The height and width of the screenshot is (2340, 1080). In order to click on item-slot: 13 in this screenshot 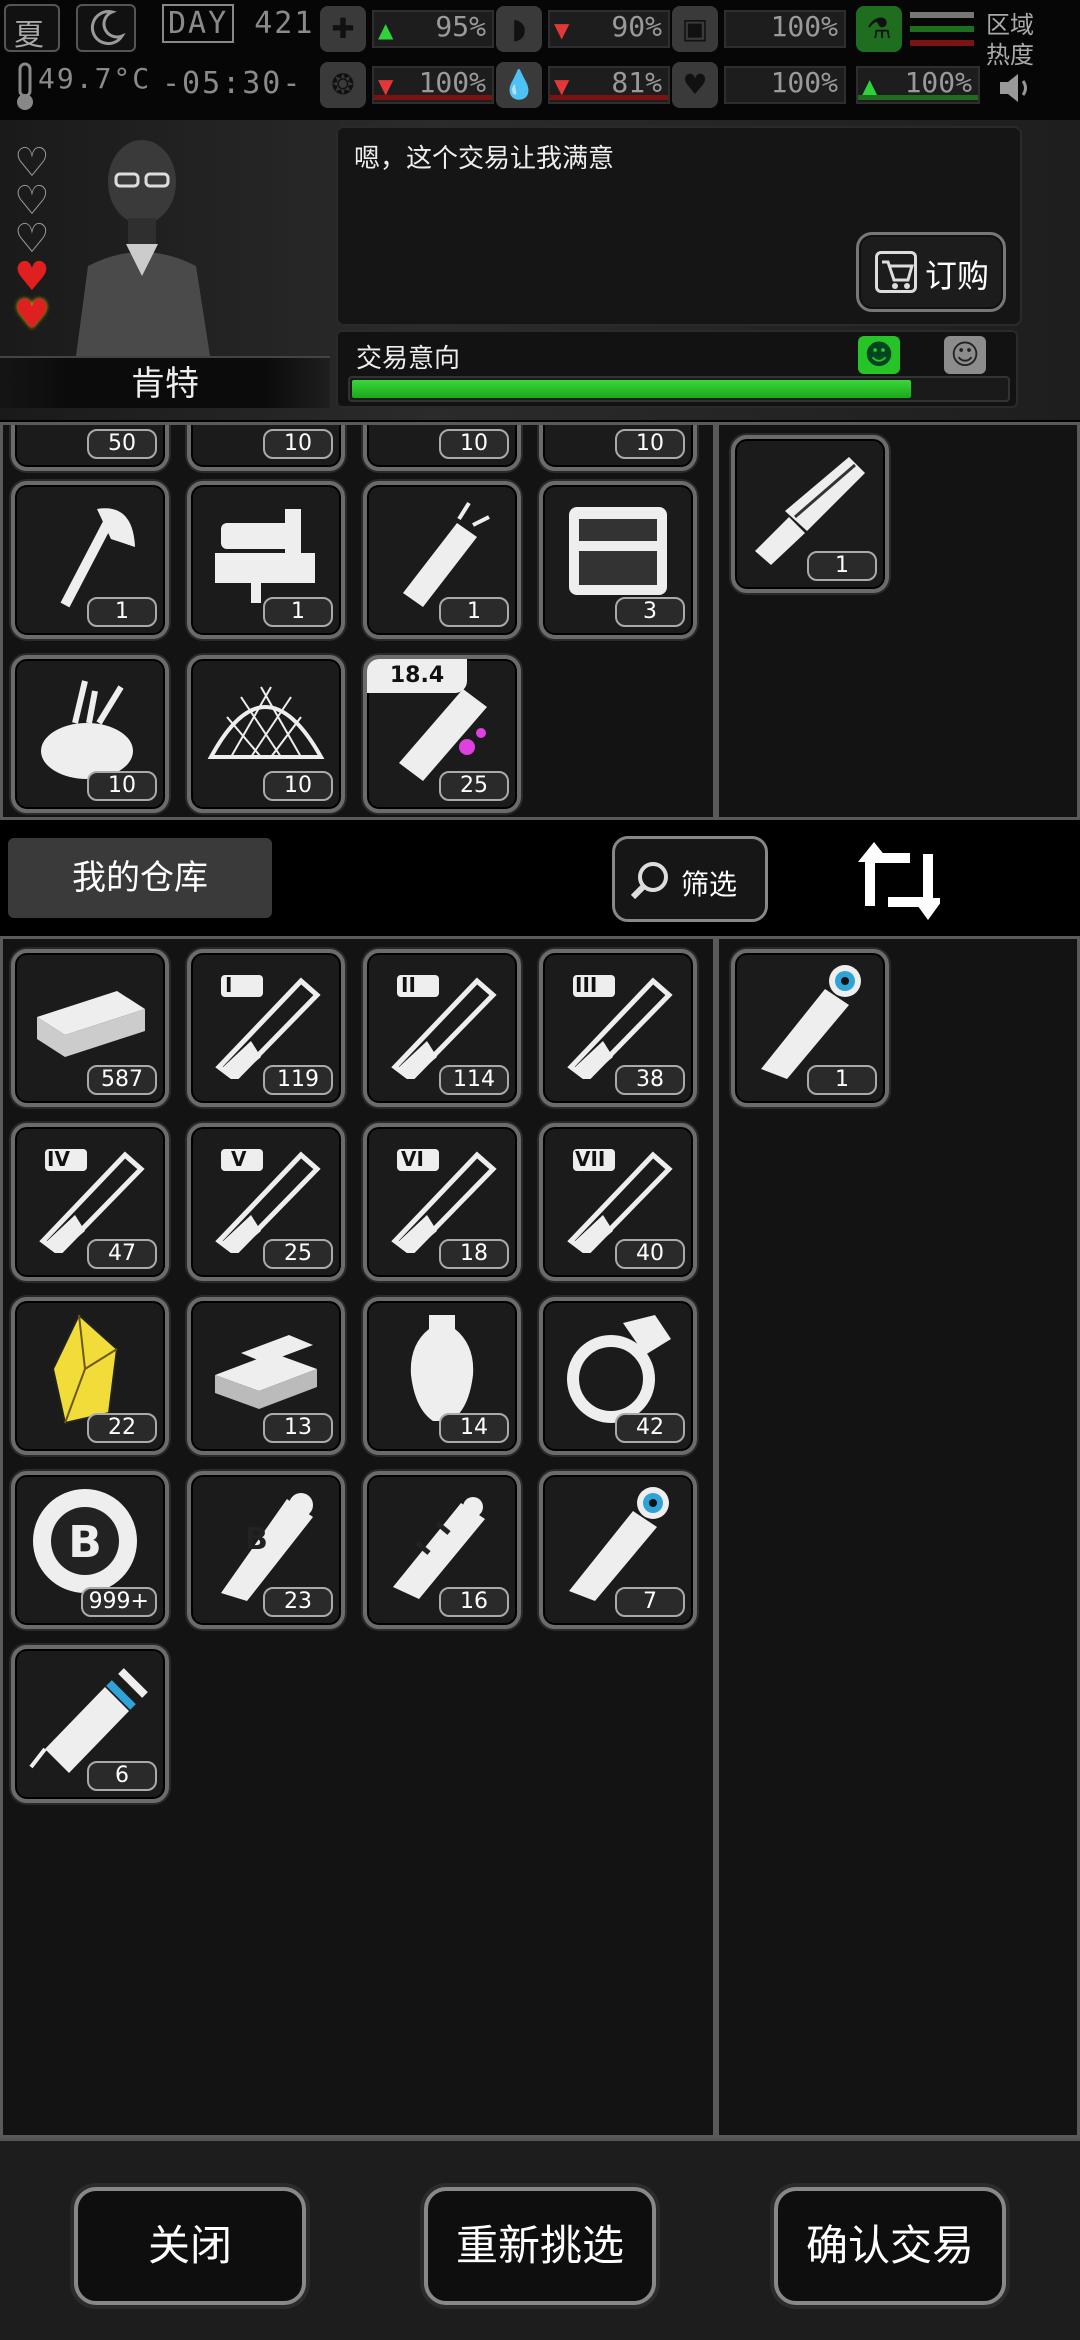, I will do `click(266, 1376)`.